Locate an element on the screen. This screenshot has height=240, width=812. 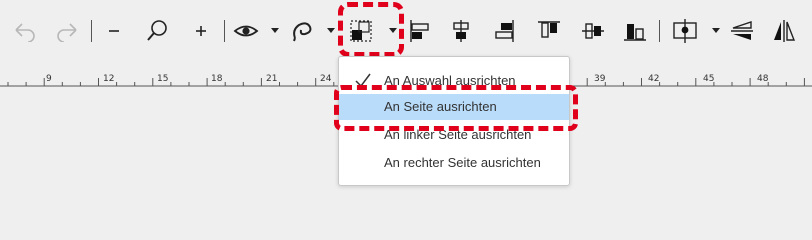
zoom-search-button is located at coordinates (157, 31).